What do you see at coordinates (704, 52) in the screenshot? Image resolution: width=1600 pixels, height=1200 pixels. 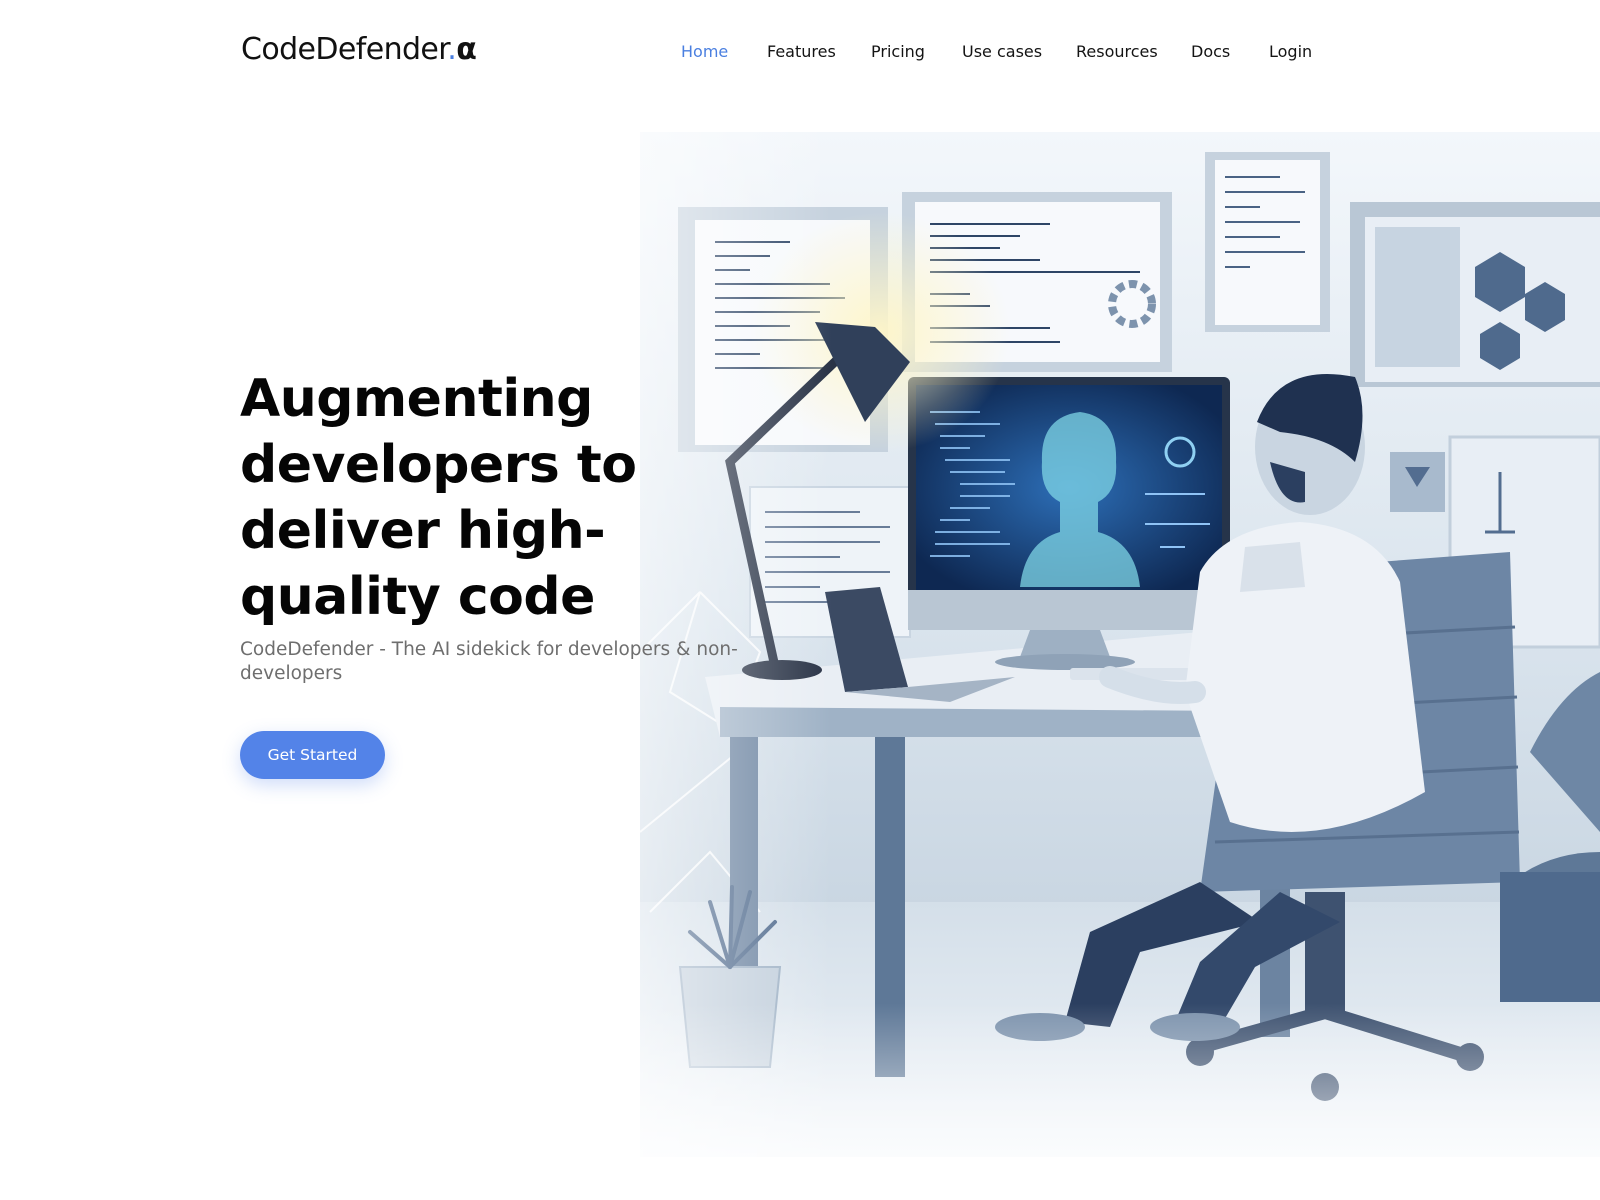 I see `nav-home: Home` at bounding box center [704, 52].